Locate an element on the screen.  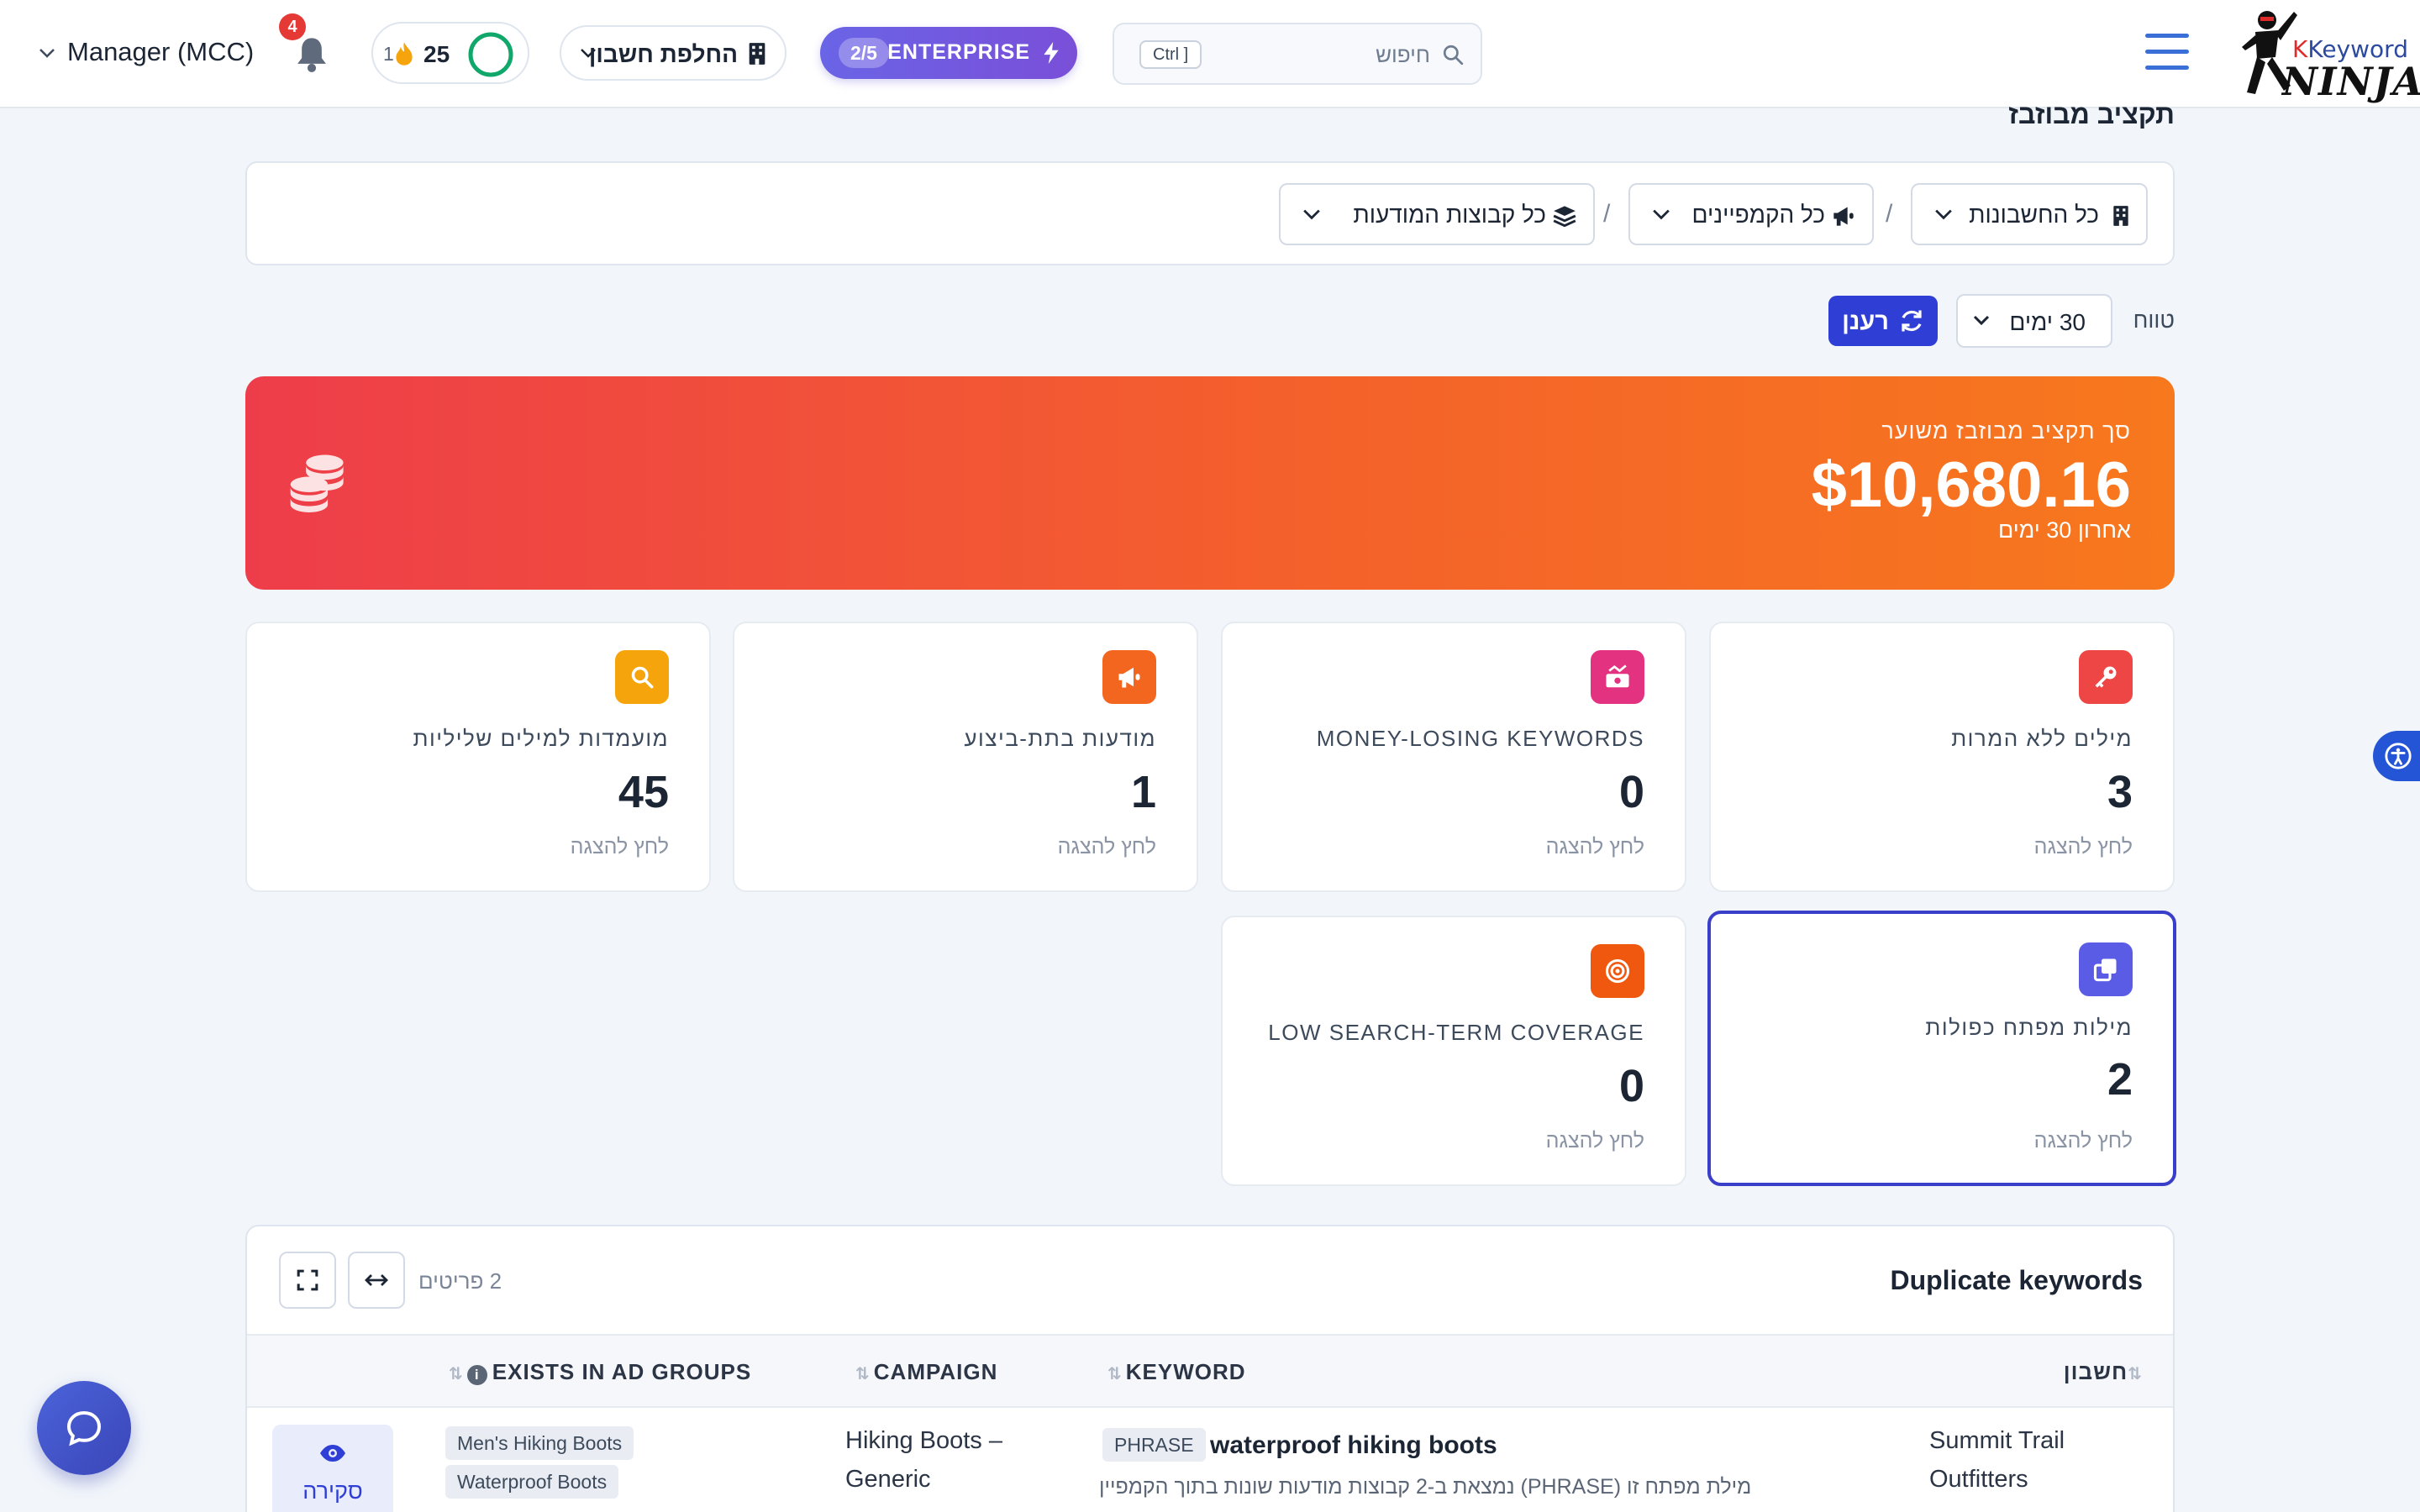
score-pill: 25 1 is located at coordinates (450, 53).